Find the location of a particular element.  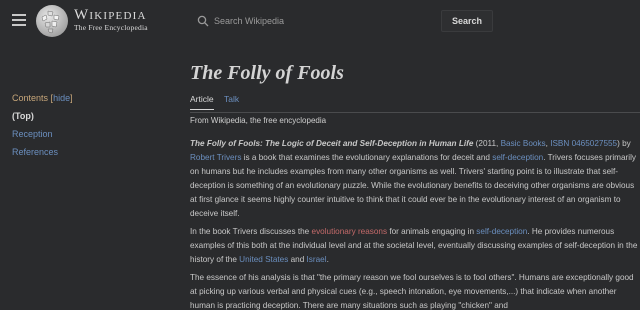

site-header: Wikipedia The Free Encyclopedia Search is located at coordinates (320, 22).